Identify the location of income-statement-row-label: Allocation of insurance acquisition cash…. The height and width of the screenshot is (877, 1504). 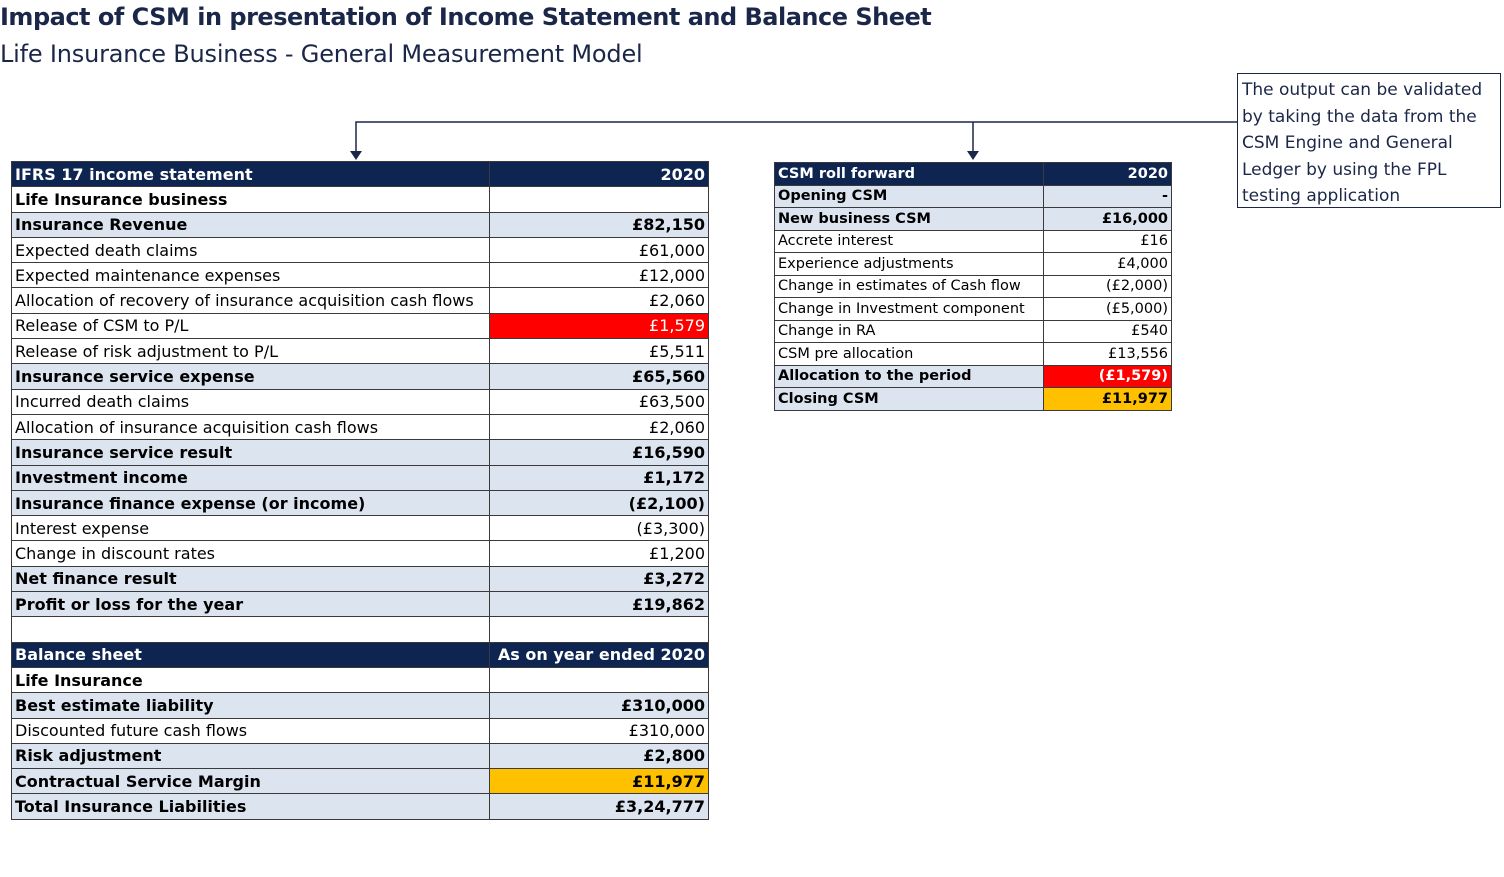
(250, 427).